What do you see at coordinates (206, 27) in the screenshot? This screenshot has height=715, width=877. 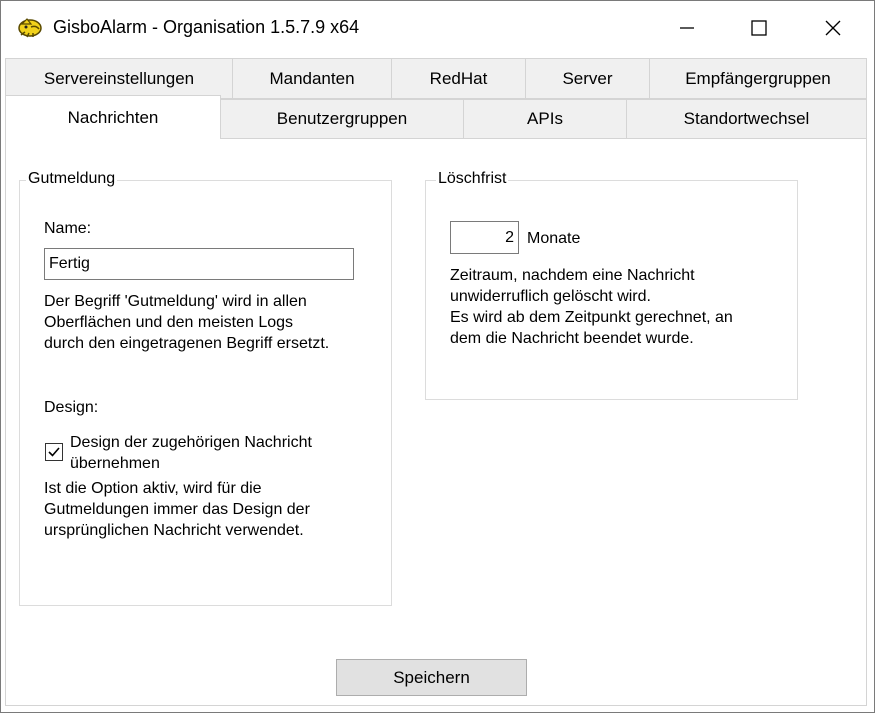 I see `window-title: GisboAlarm - Organisation 1.5.7.9 x64` at bounding box center [206, 27].